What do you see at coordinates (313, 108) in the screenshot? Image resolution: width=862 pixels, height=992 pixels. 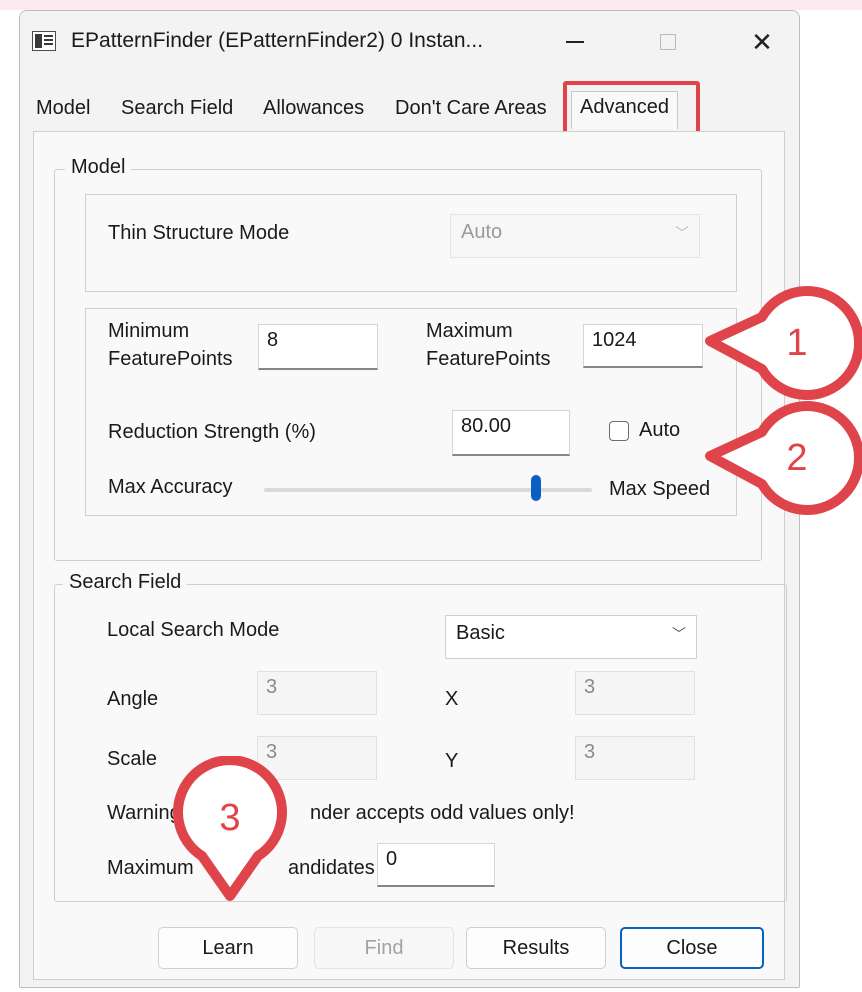 I see `tab-allowances: Allowances` at bounding box center [313, 108].